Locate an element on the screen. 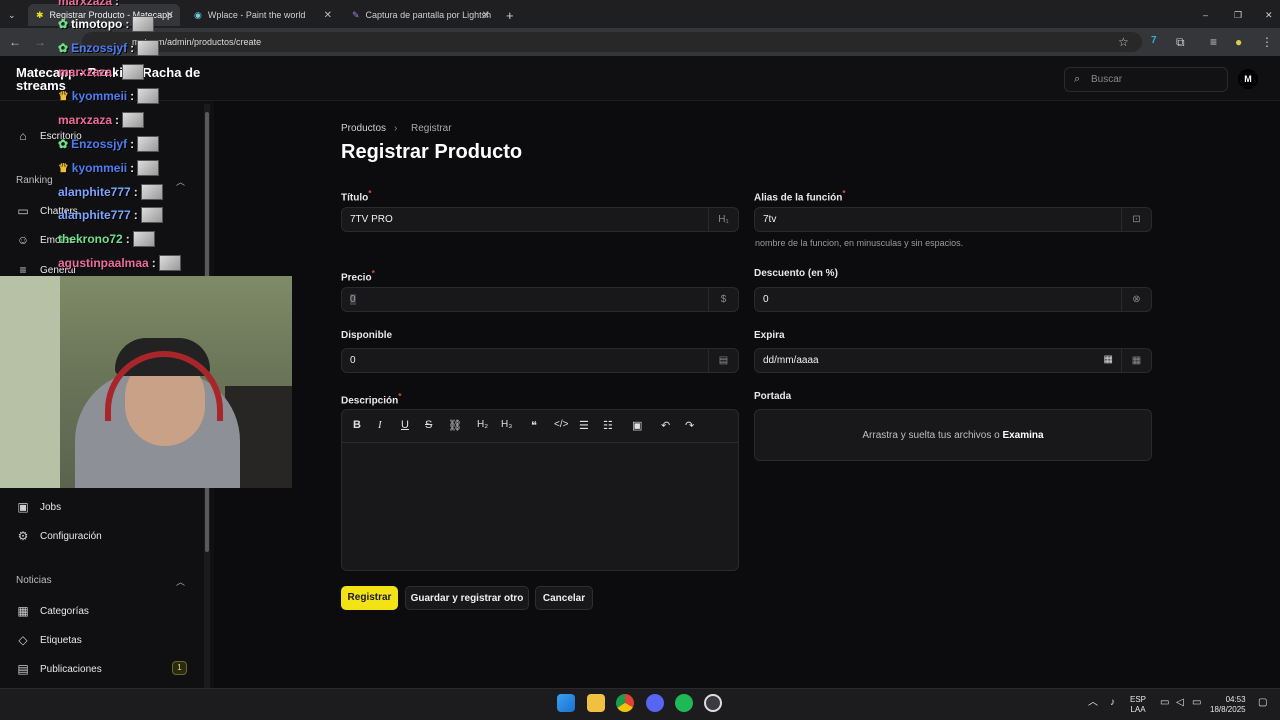 This screenshot has width=1280, height=720. volume-icon: ◁ is located at coordinates (1180, 703).